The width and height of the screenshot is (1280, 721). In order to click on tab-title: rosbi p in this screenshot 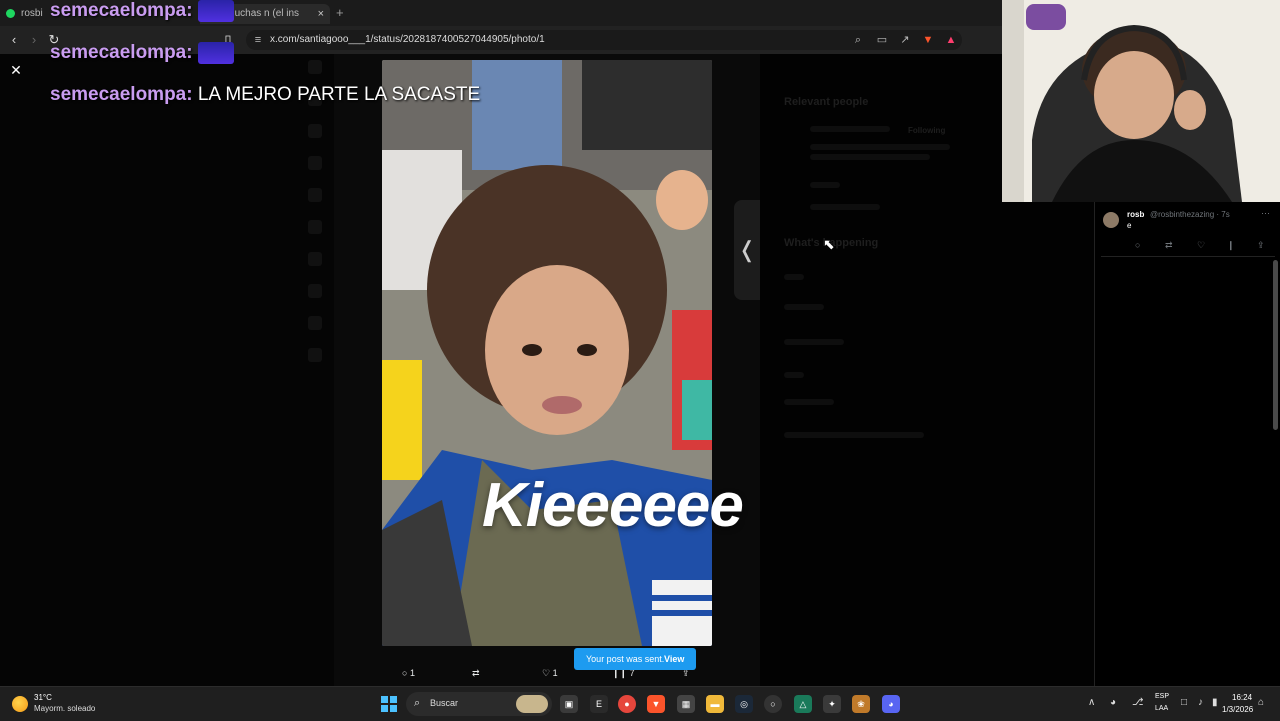, I will do `click(33, 13)`.